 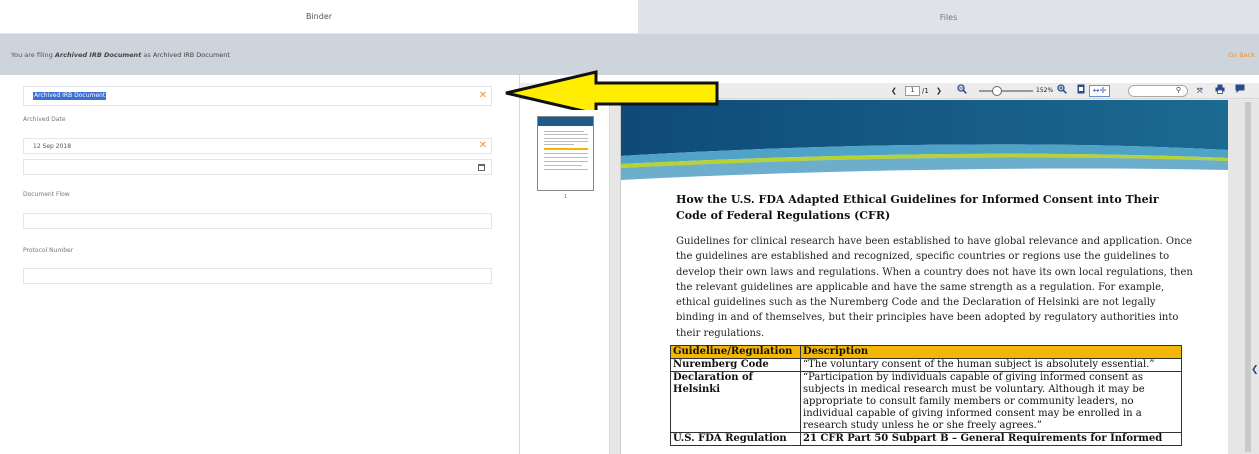 I want to click on zoom-level: 152%, so click(x=1045, y=90).